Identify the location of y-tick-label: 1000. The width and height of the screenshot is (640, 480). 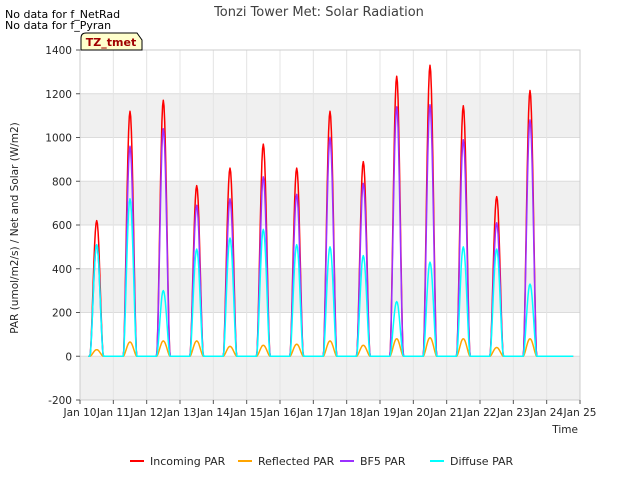
(58, 139).